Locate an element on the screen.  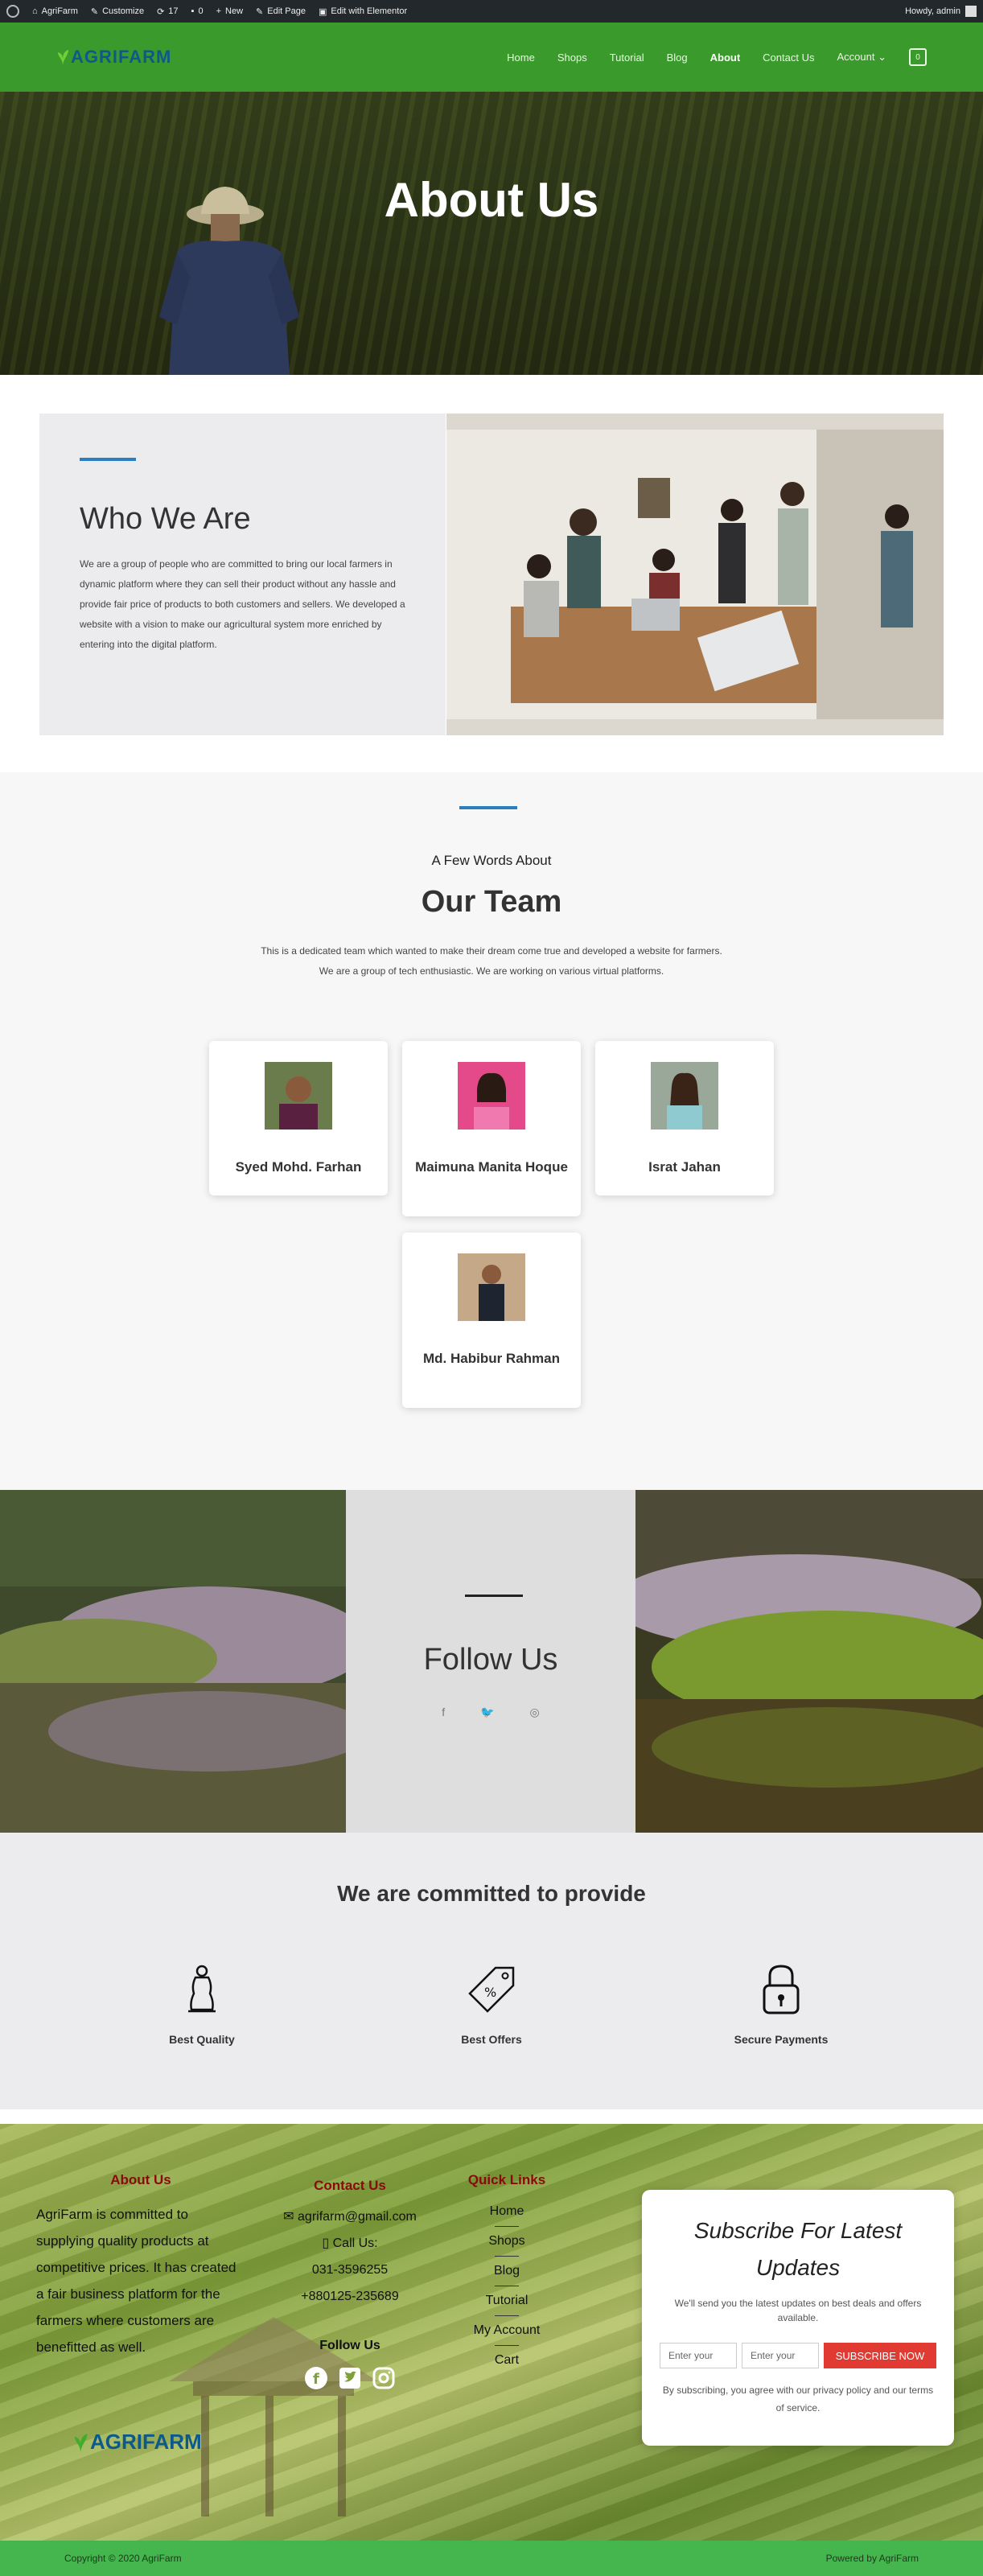
instagram-icon: ◎ is located at coordinates (535, 1712).